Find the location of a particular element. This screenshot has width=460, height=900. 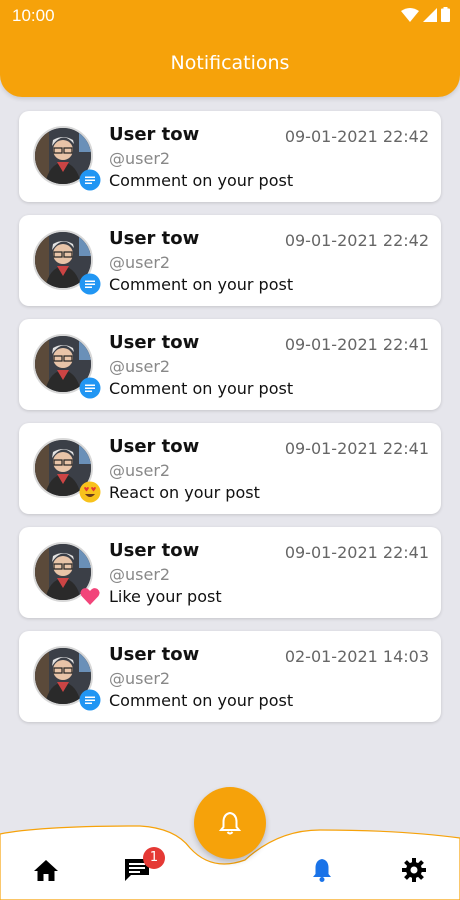

cell-signal-icon is located at coordinates (430, 14).